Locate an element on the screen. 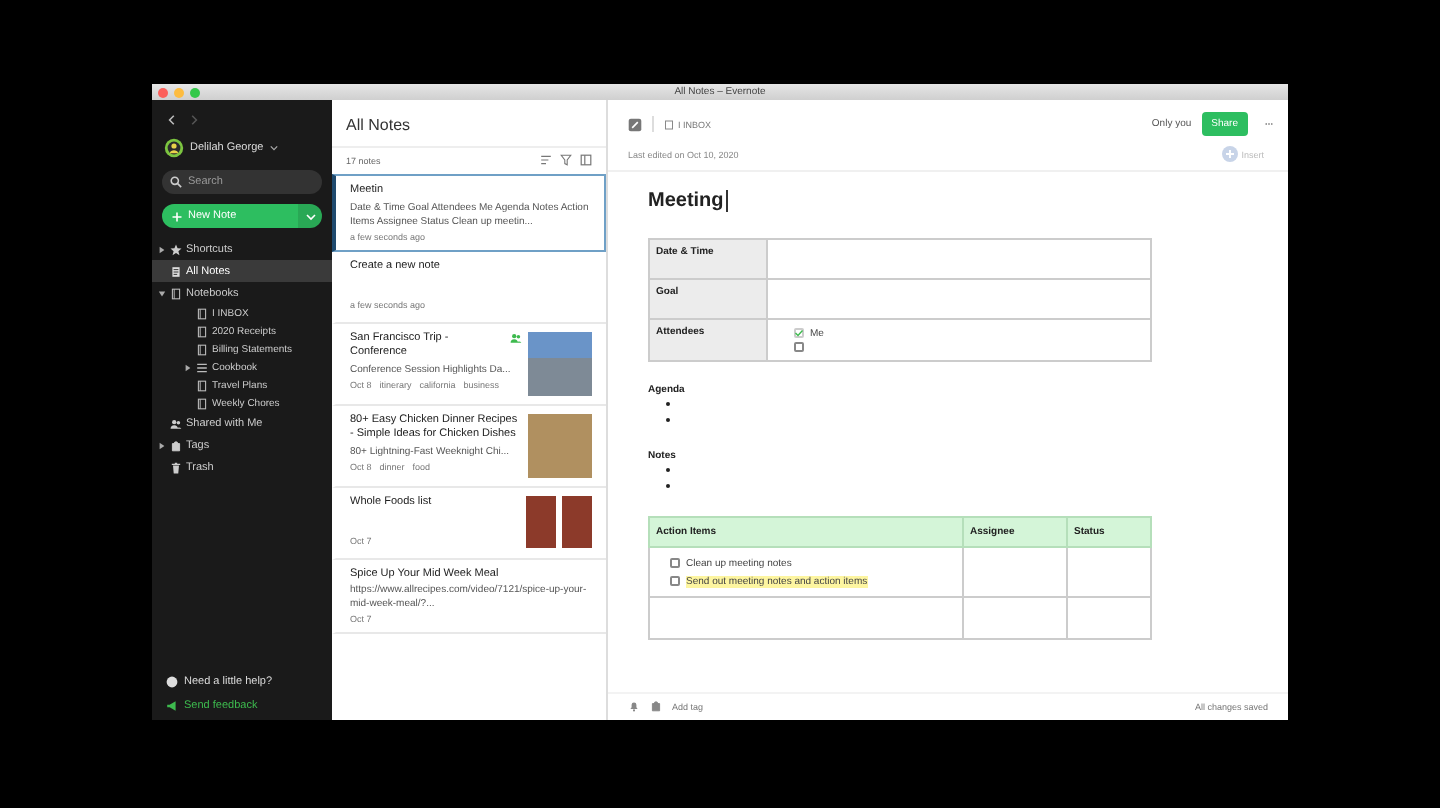  avatar-icon is located at coordinates (174, 148).